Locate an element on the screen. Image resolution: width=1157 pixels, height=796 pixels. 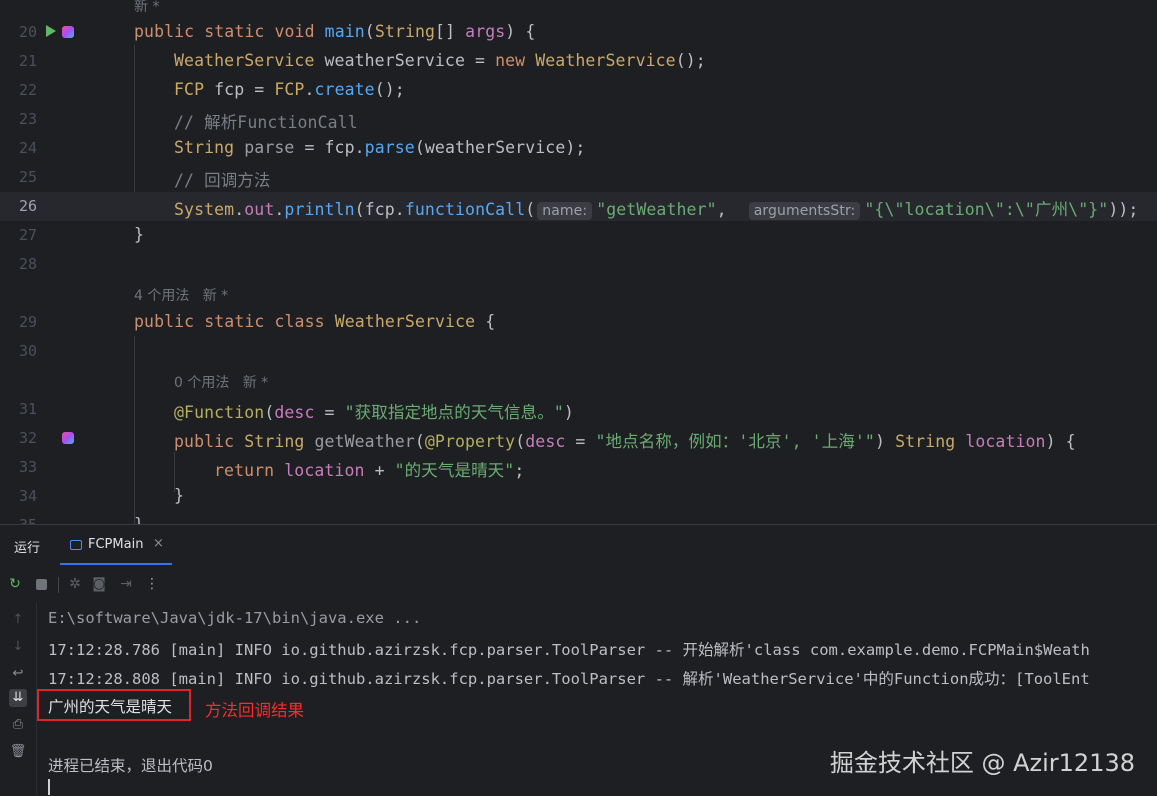
inlay-hint-name: name: is located at coordinates (565, 211).